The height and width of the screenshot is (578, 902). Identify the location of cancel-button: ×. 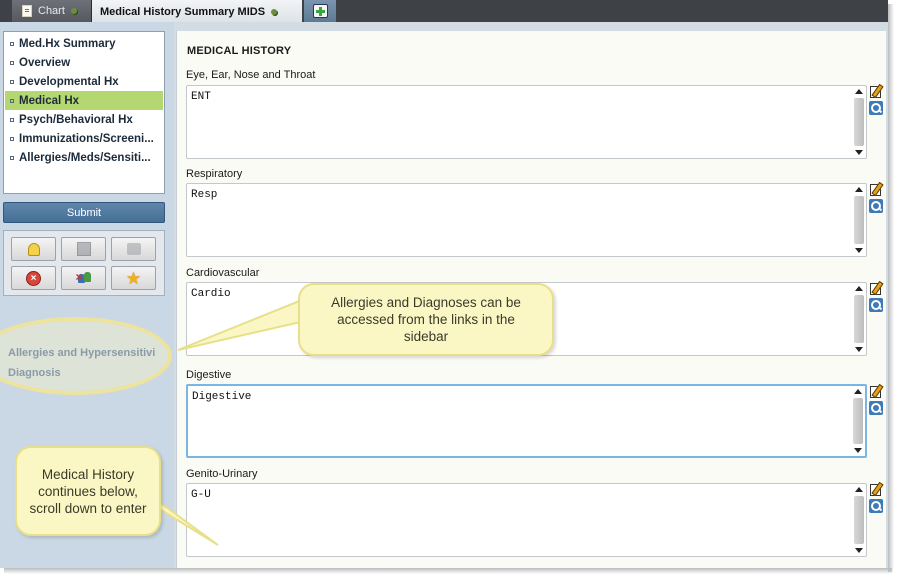
(33, 278).